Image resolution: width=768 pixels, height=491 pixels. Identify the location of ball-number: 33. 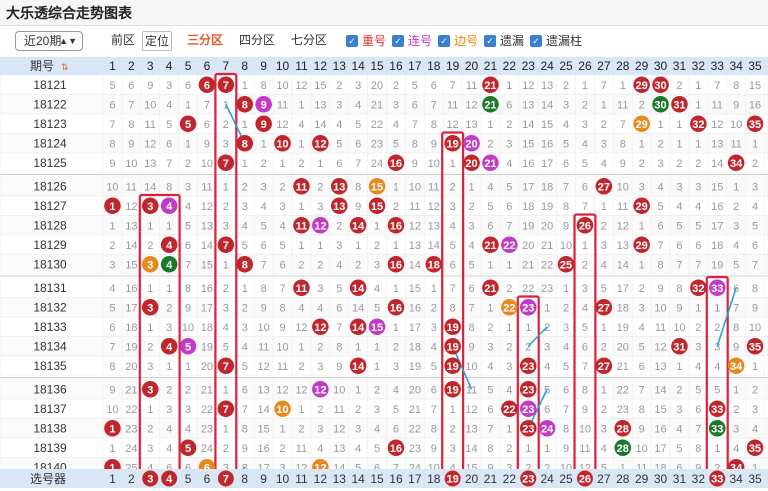
(717, 429).